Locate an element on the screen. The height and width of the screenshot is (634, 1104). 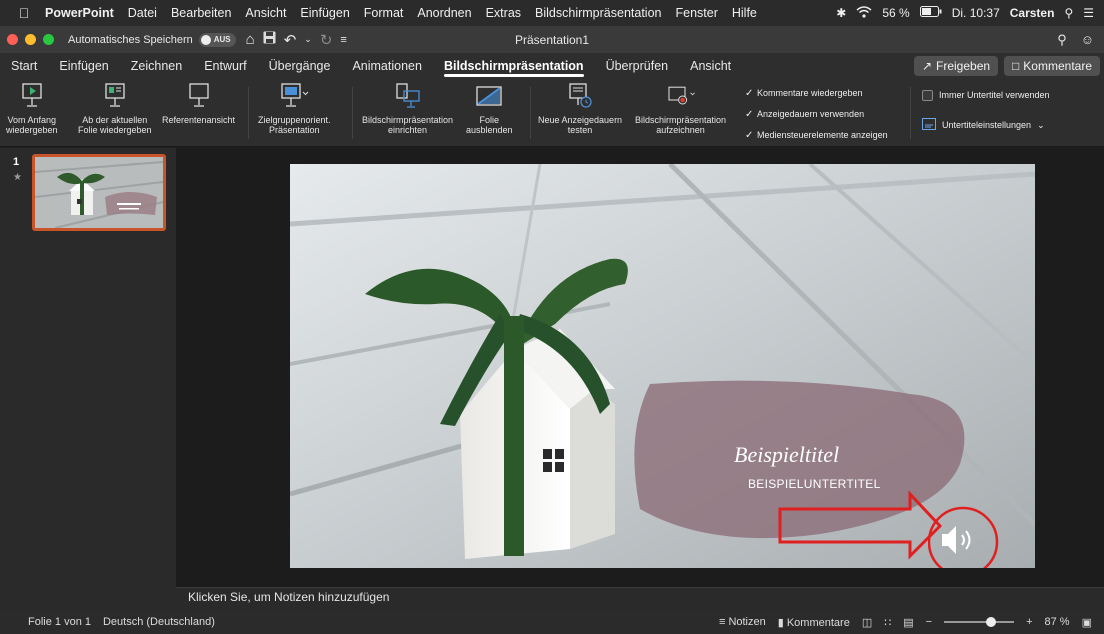
slide-counter: Folie 1 von 1 is located at coordinates (59, 622).